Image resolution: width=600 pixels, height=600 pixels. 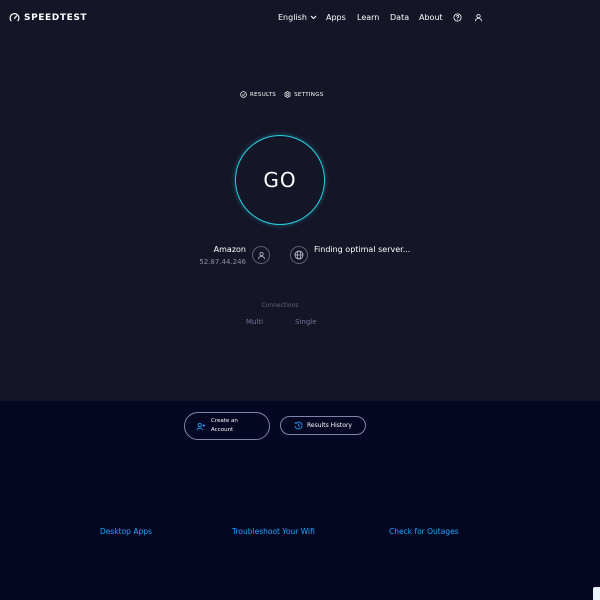 I want to click on results-link: RESULTS, so click(x=258, y=94).